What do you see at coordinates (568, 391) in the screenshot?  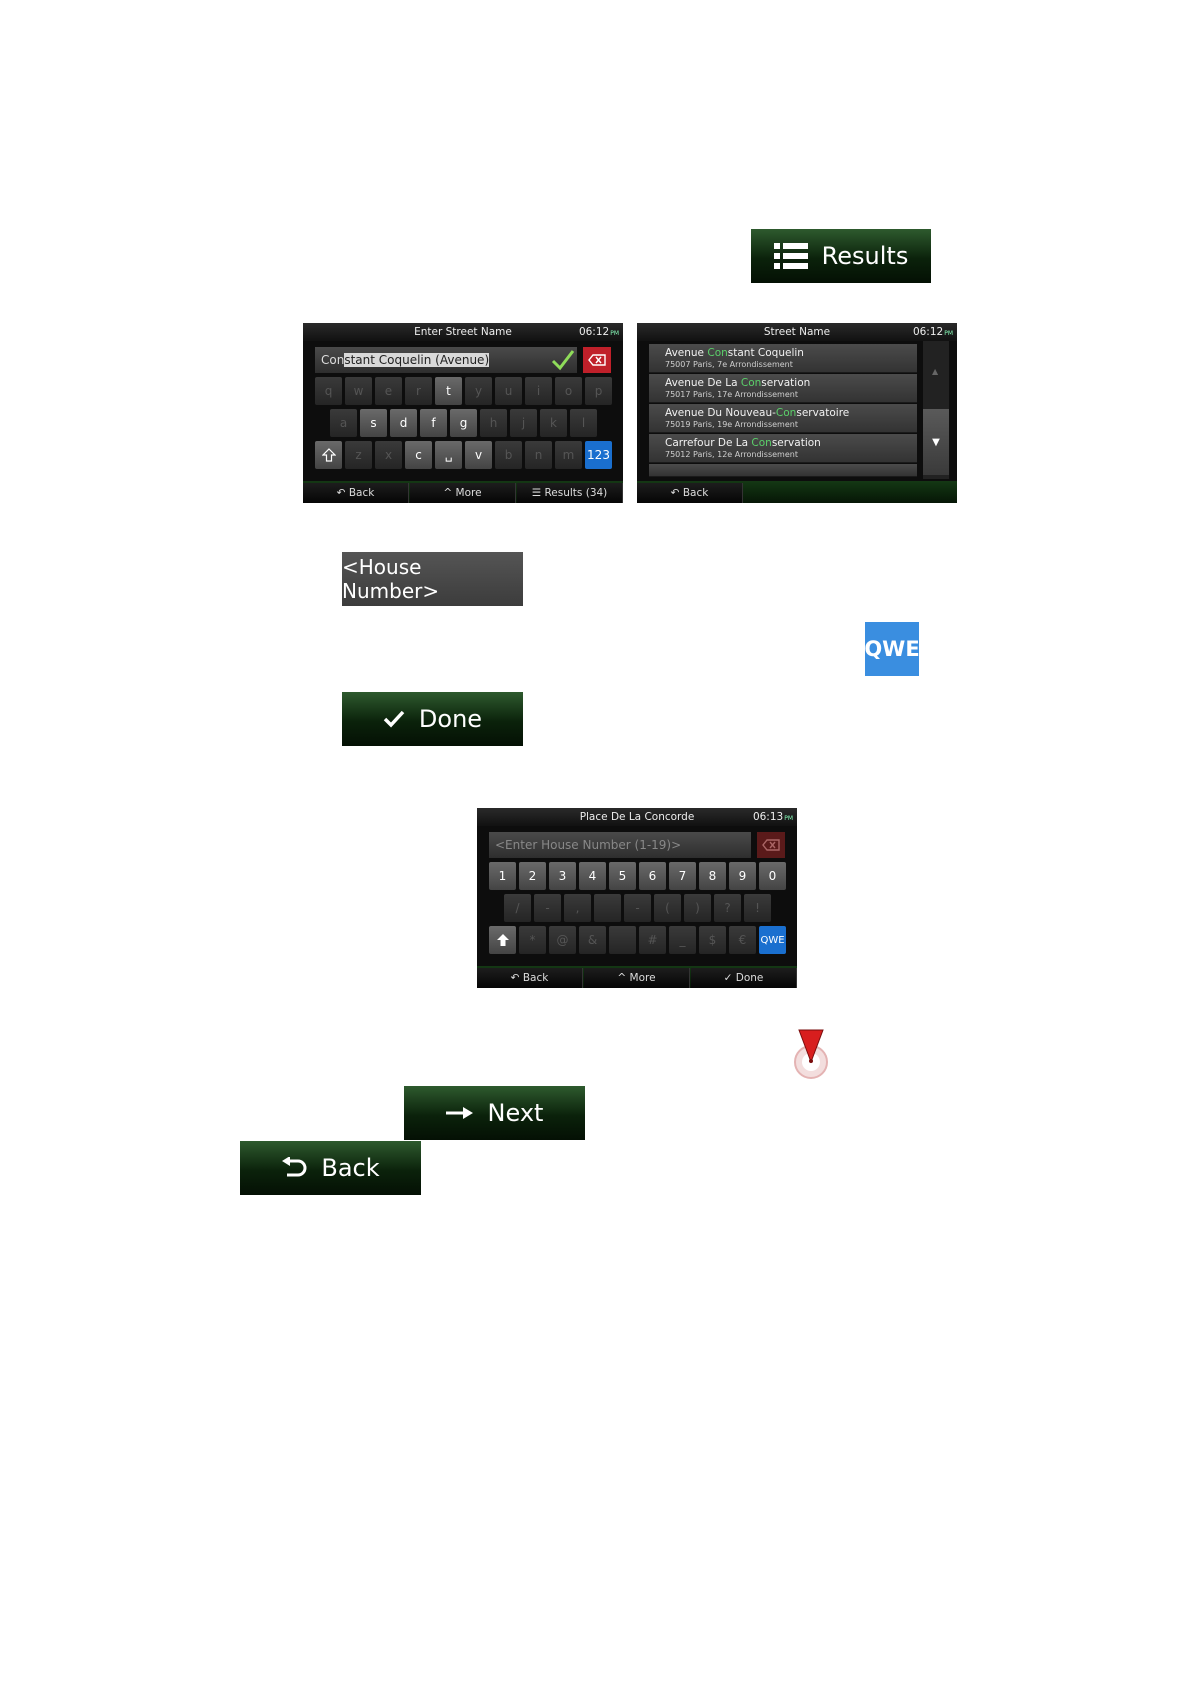 I see `key-o: o` at bounding box center [568, 391].